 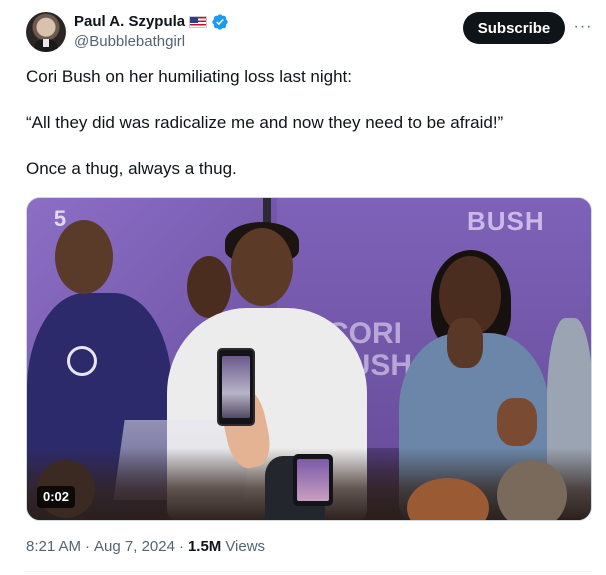 What do you see at coordinates (465, 343) in the screenshot?
I see `person-right-hands` at bounding box center [465, 343].